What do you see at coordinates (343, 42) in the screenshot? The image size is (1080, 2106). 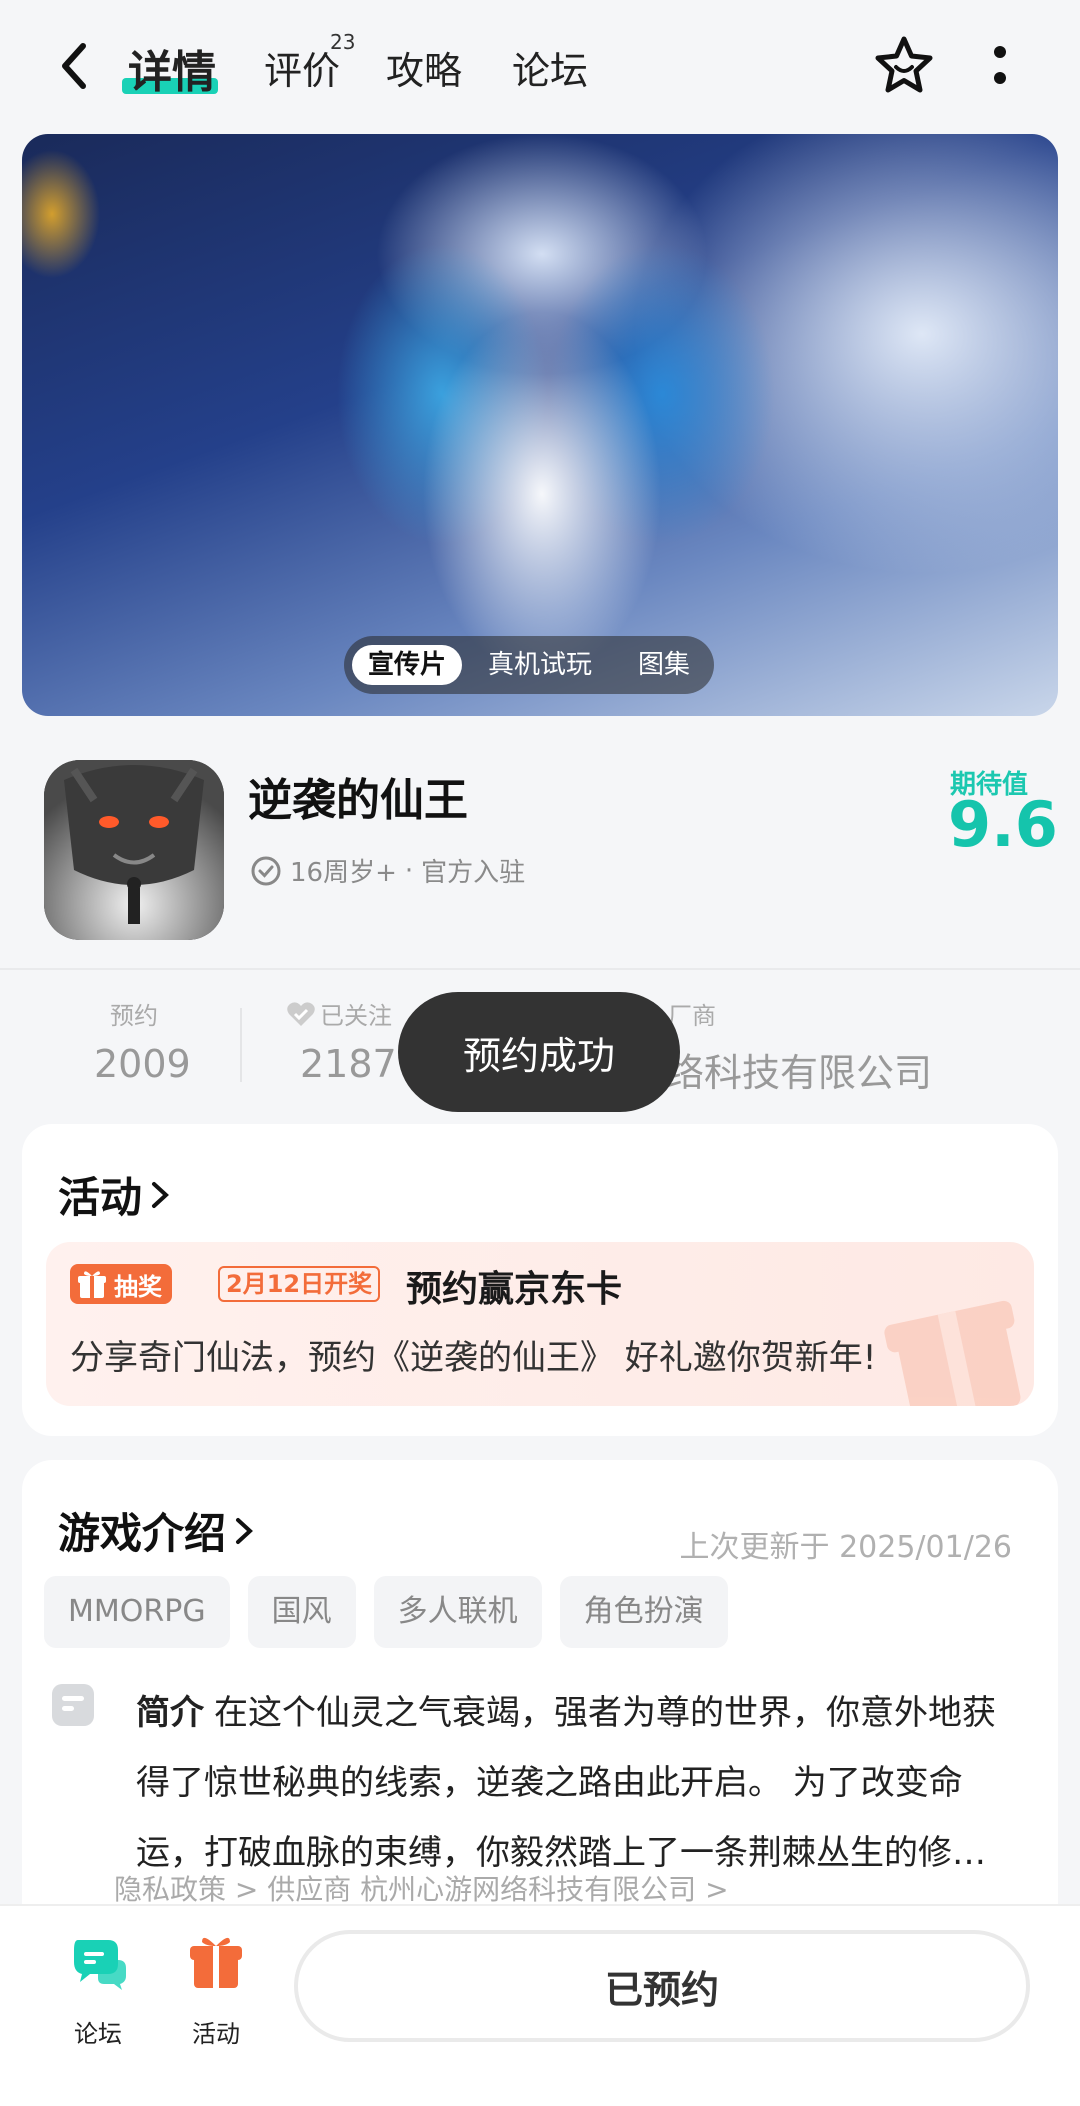 I see `reviews-count-badge: 23` at bounding box center [343, 42].